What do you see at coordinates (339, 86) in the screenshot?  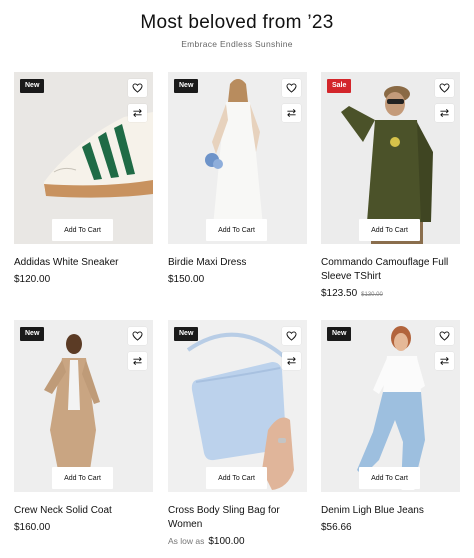 I see `sale-badge: Sale` at bounding box center [339, 86].